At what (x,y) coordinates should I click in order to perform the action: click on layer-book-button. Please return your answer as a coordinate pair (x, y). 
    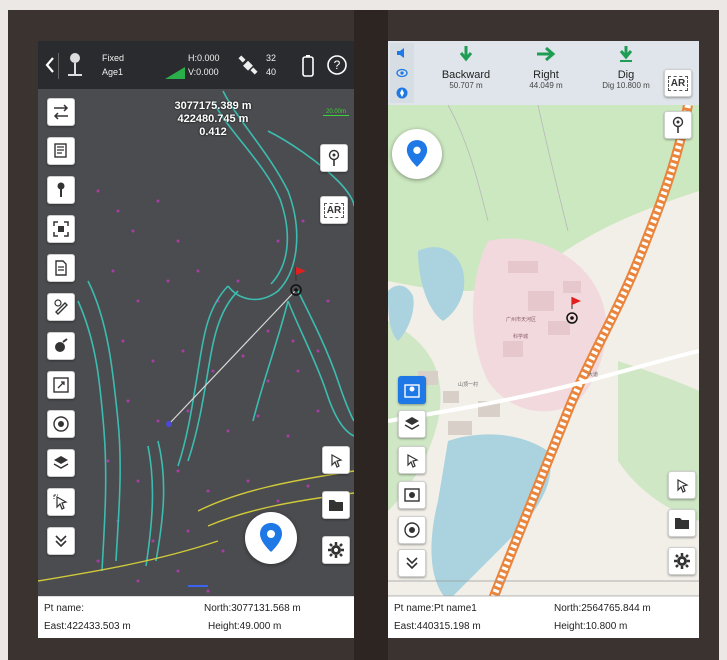
    Looking at the image, I should click on (61, 151).